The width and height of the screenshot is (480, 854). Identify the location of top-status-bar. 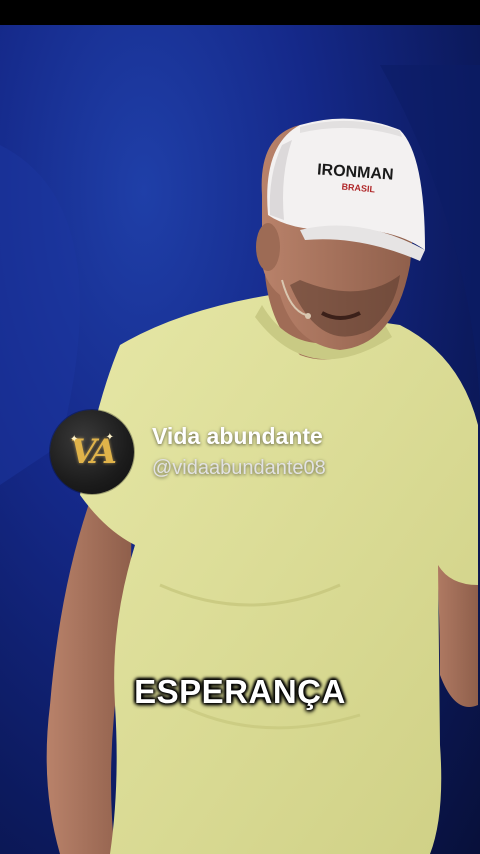
(240, 12).